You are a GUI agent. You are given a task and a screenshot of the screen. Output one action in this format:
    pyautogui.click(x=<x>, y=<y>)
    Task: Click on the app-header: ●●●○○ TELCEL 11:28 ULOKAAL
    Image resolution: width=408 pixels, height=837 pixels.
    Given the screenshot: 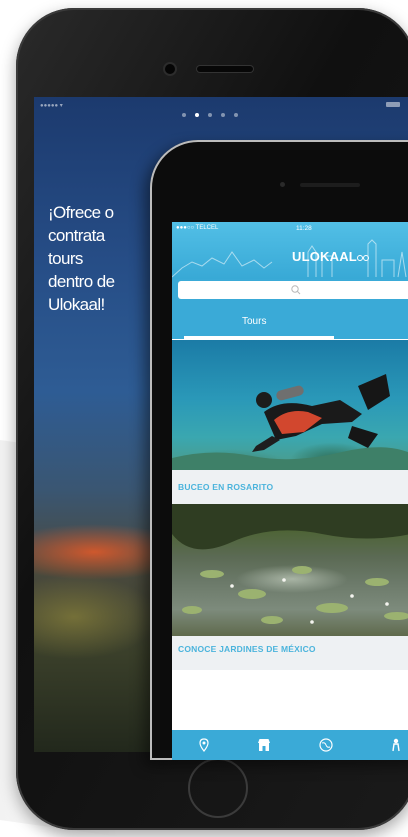 What is the action you would take?
    pyautogui.click(x=290, y=250)
    